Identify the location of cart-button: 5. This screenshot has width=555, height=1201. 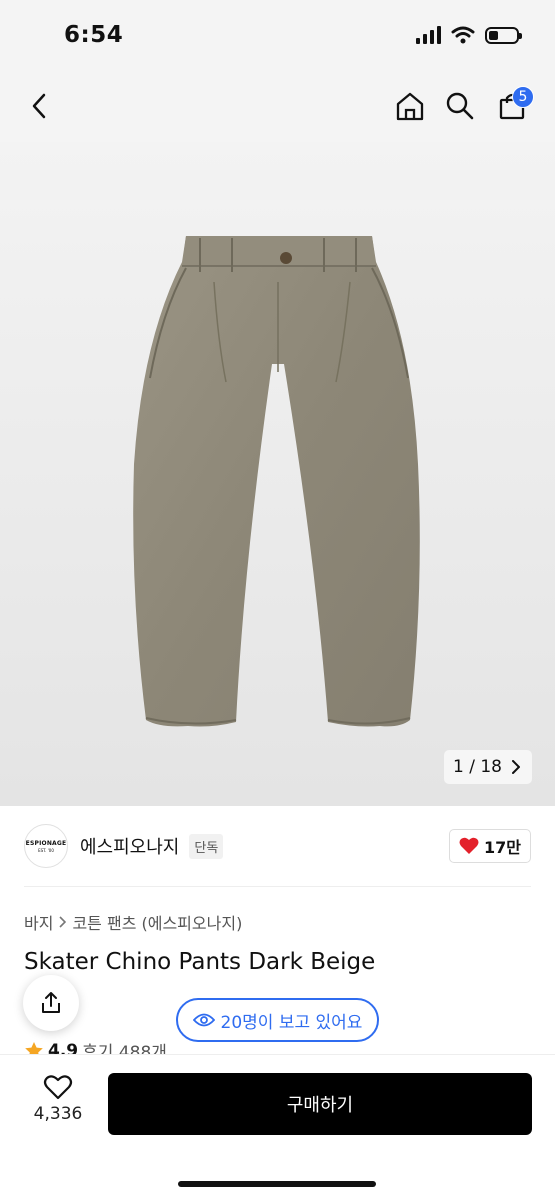
(512, 106).